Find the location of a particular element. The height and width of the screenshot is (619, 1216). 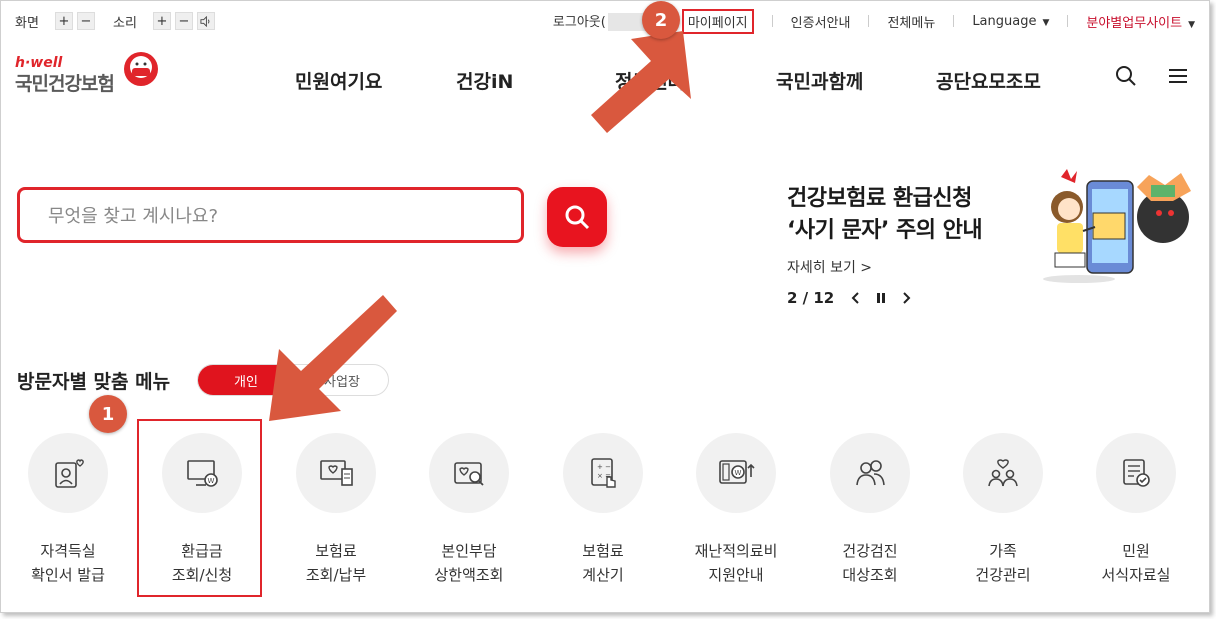

annotation-badge-1: 1 is located at coordinates (108, 414).